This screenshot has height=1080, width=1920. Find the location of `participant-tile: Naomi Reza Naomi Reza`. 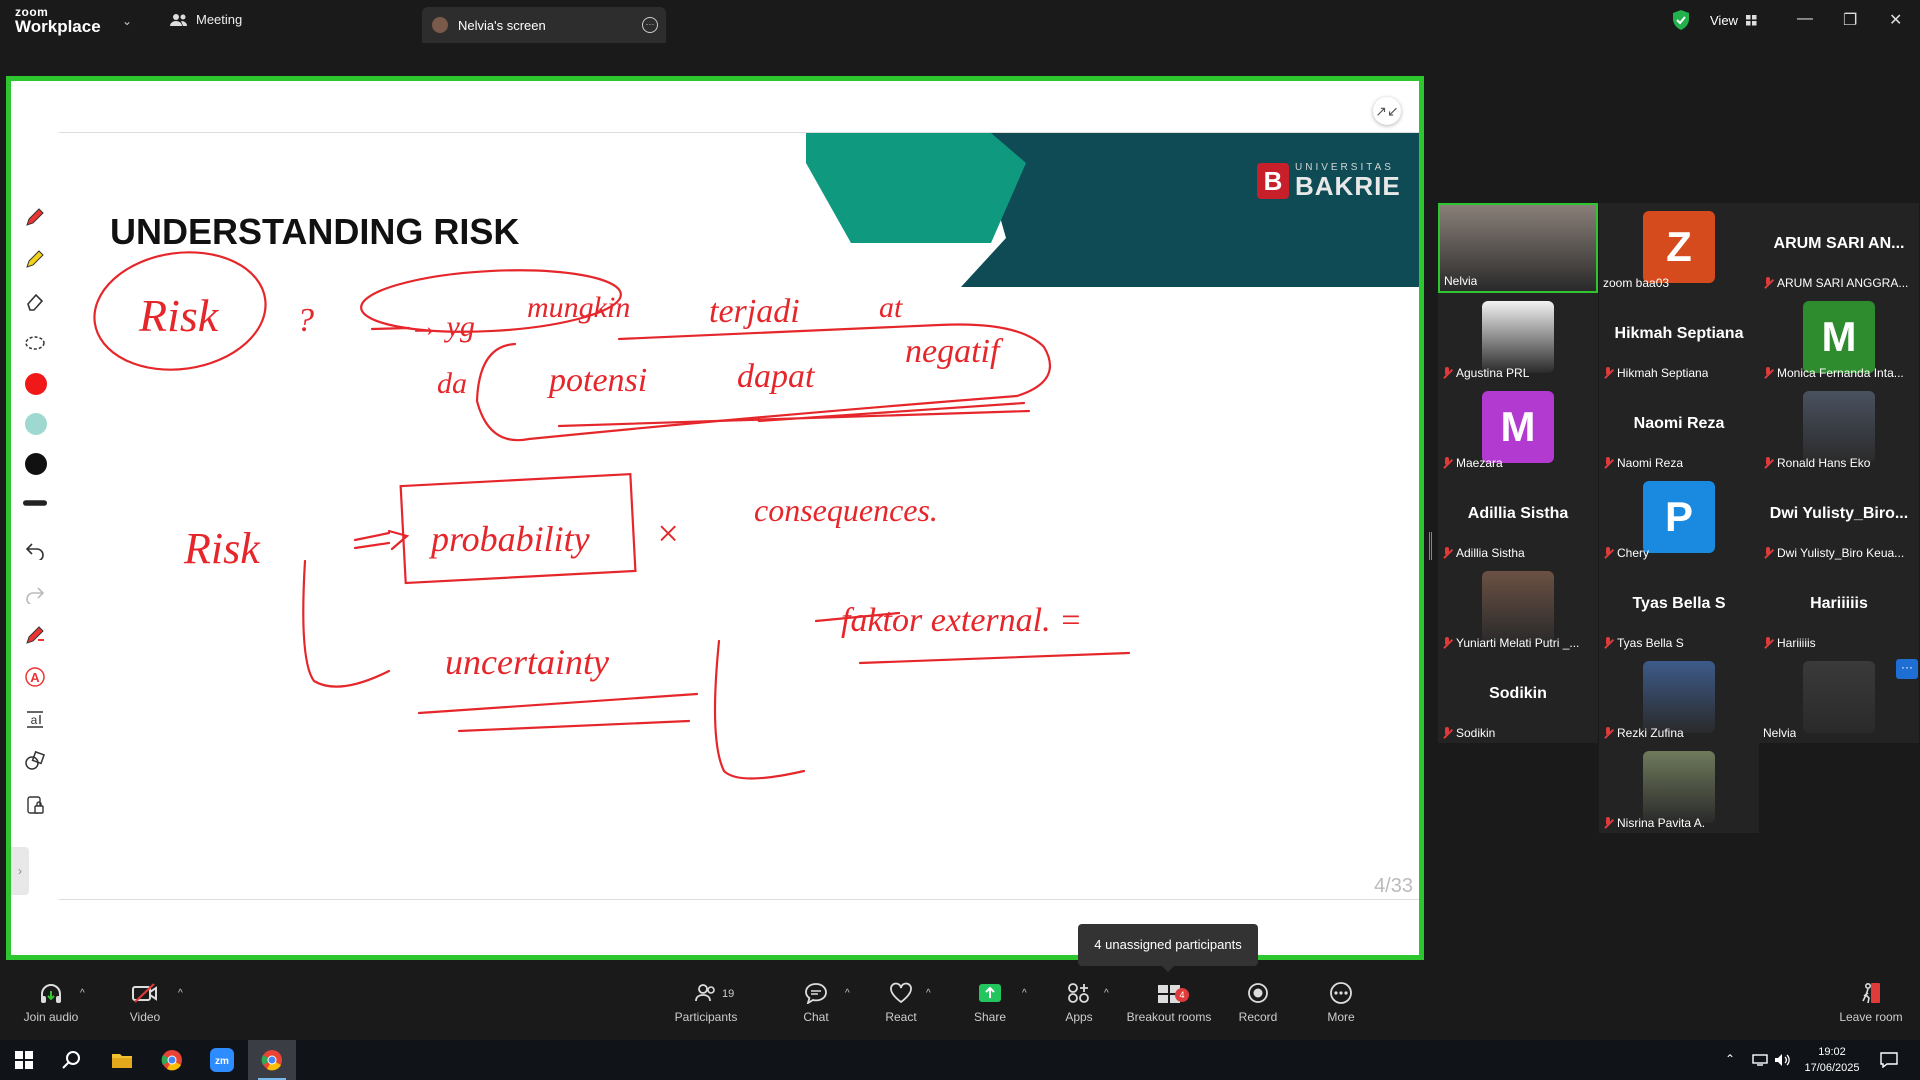

participant-tile: Naomi Reza Naomi Reza is located at coordinates (1679, 428).